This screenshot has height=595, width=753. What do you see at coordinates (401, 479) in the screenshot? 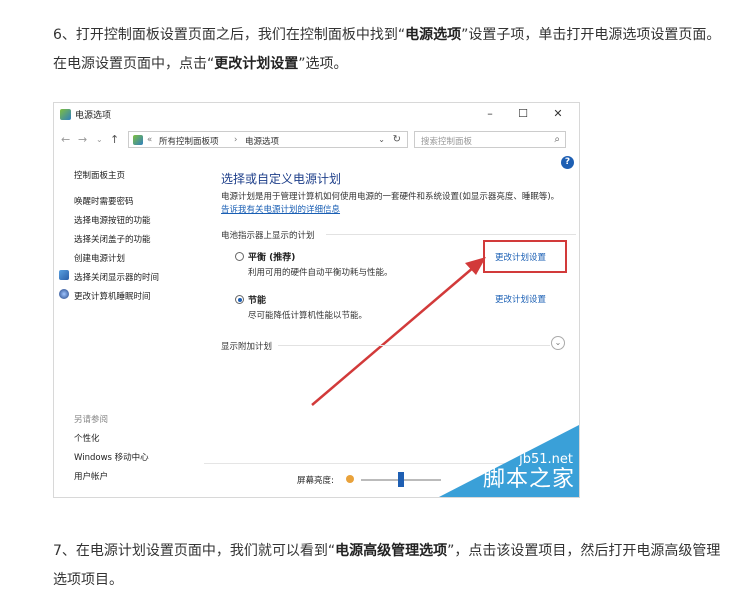
I see `brightness-slider-thumb` at bounding box center [401, 479].